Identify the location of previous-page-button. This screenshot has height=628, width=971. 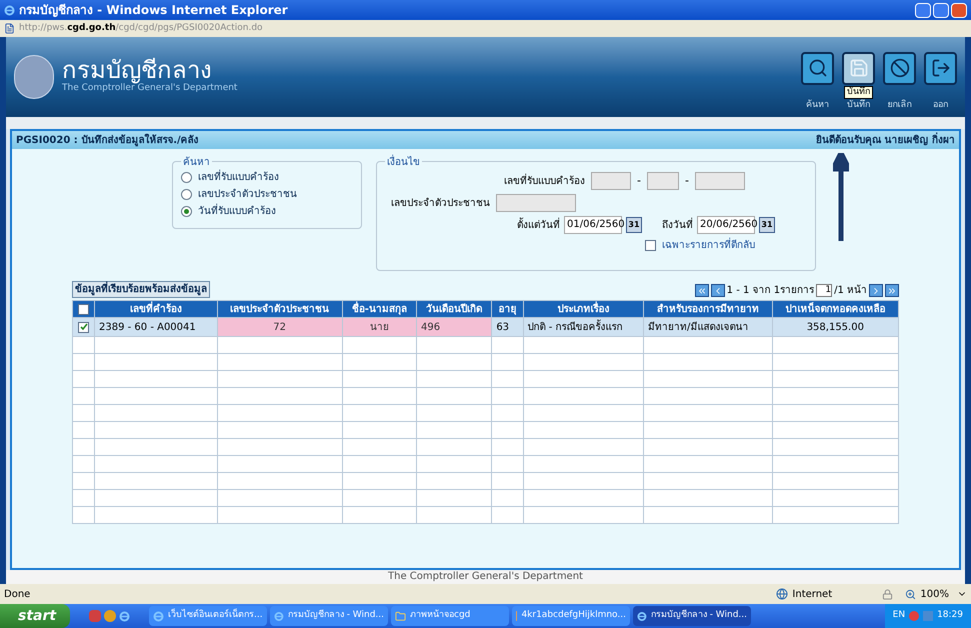
(717, 290).